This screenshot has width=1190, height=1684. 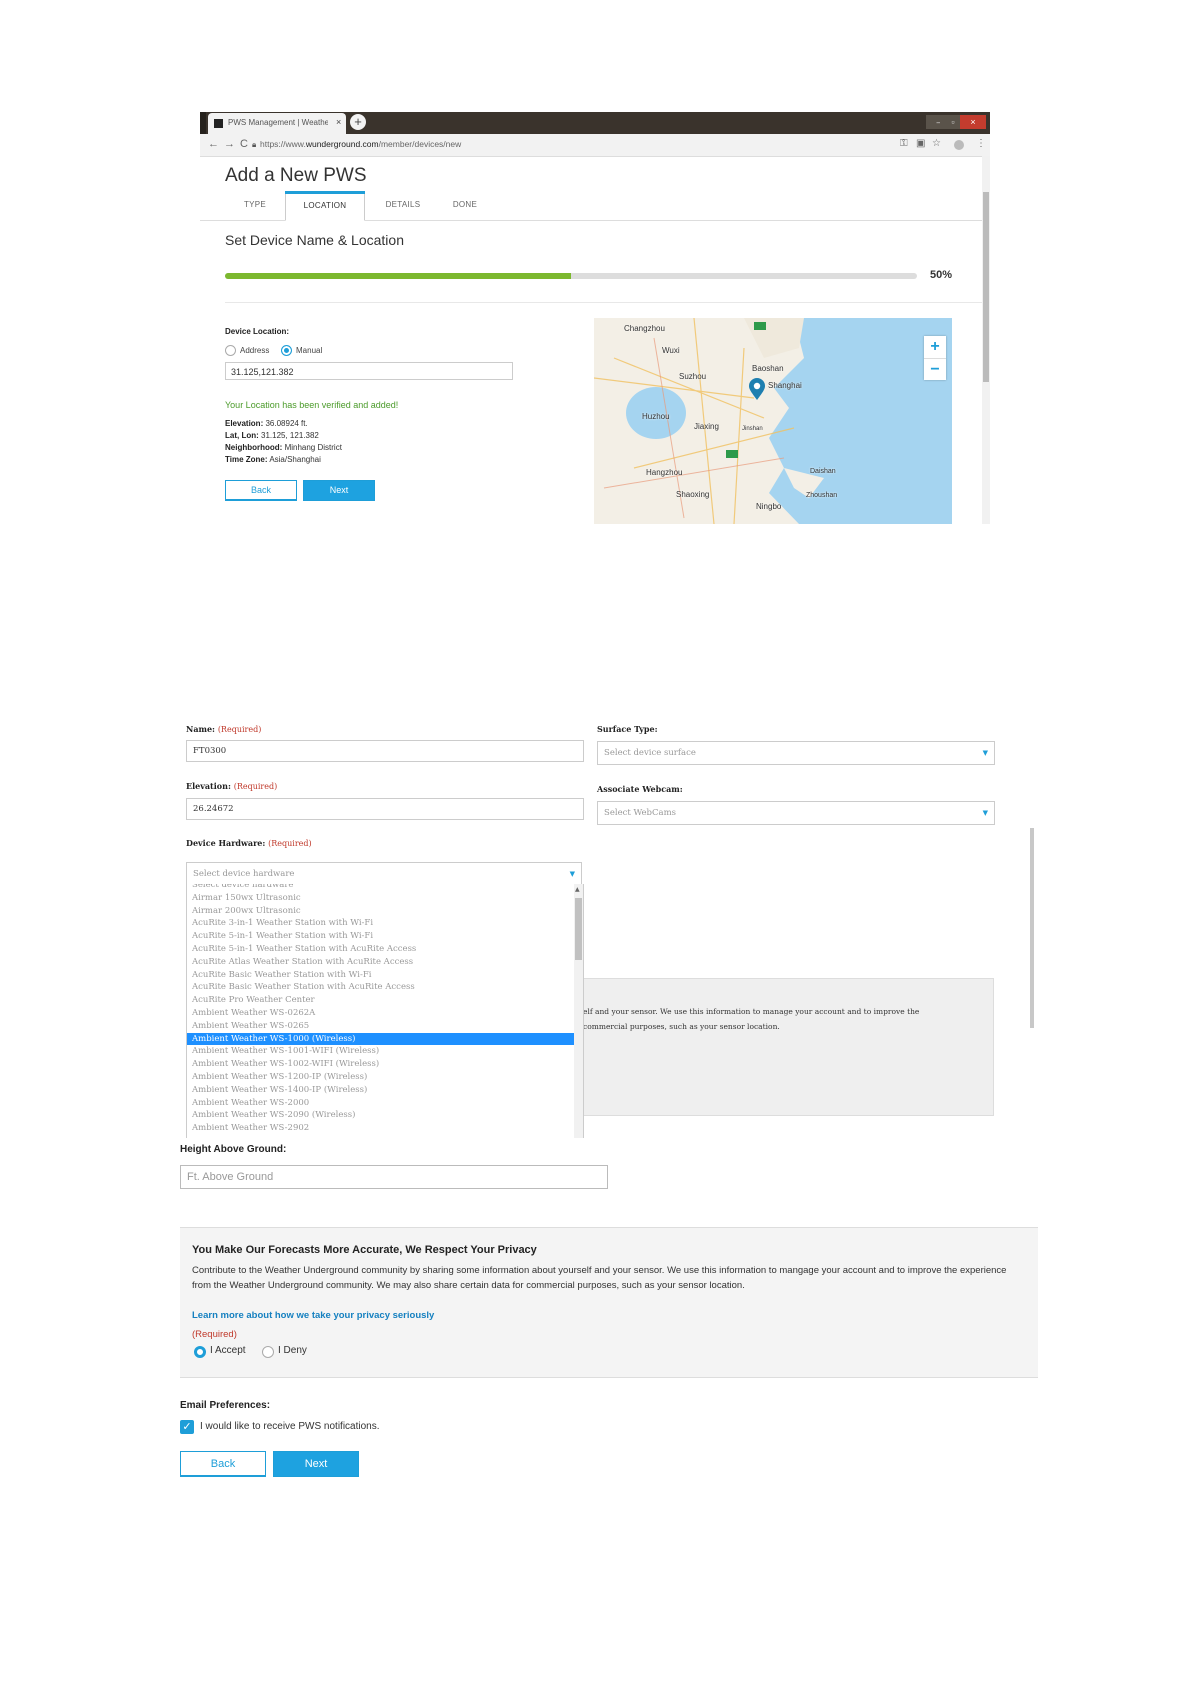 What do you see at coordinates (385, 1103) in the screenshot?
I see `hardware-option: Ambient Weather WS-2000` at bounding box center [385, 1103].